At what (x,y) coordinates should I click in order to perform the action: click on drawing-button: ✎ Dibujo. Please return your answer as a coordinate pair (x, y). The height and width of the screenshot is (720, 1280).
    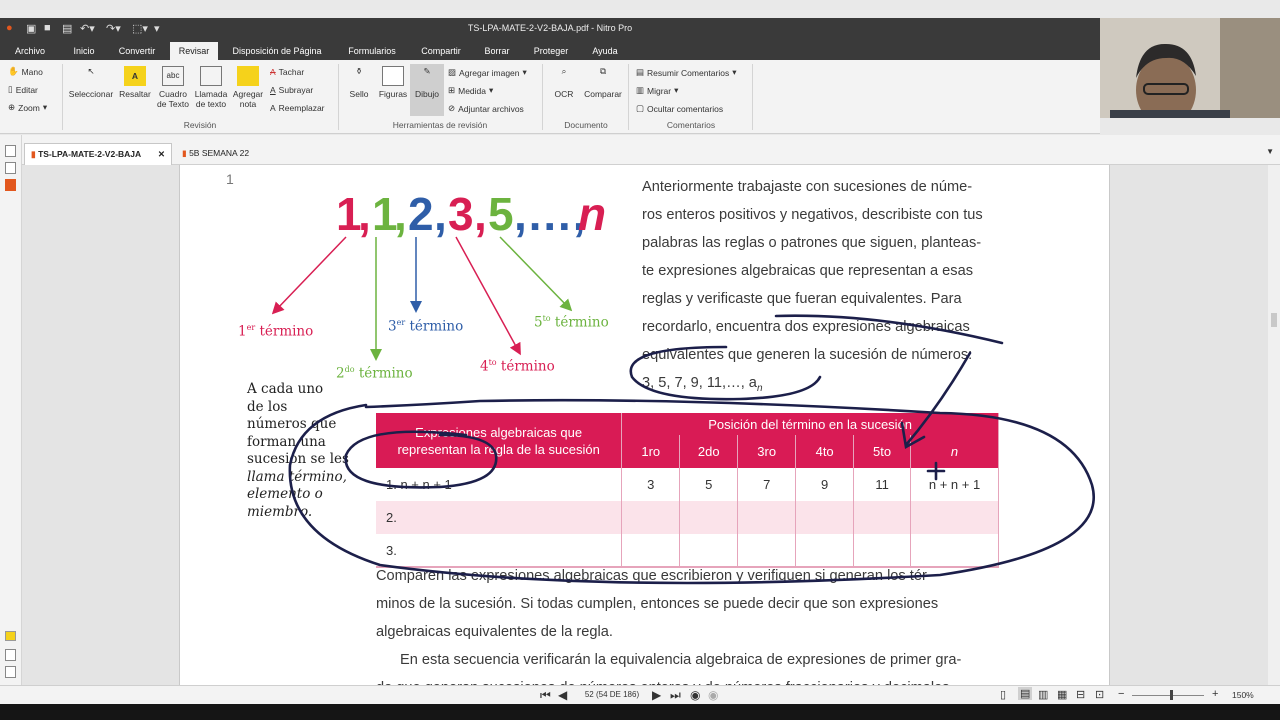
    Looking at the image, I should click on (427, 90).